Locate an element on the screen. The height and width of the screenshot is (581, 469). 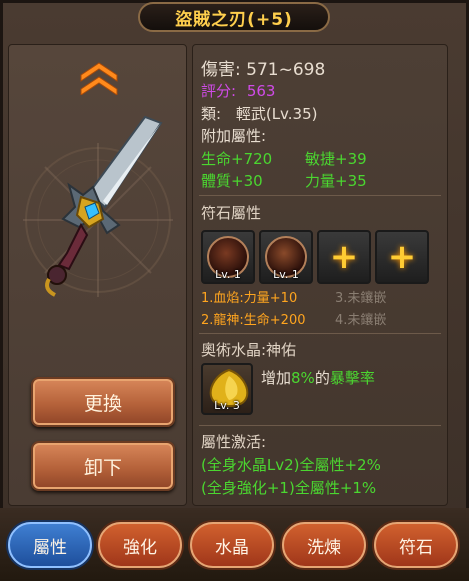
extra-attr-label: 附加屬性: is located at coordinates (234, 136).